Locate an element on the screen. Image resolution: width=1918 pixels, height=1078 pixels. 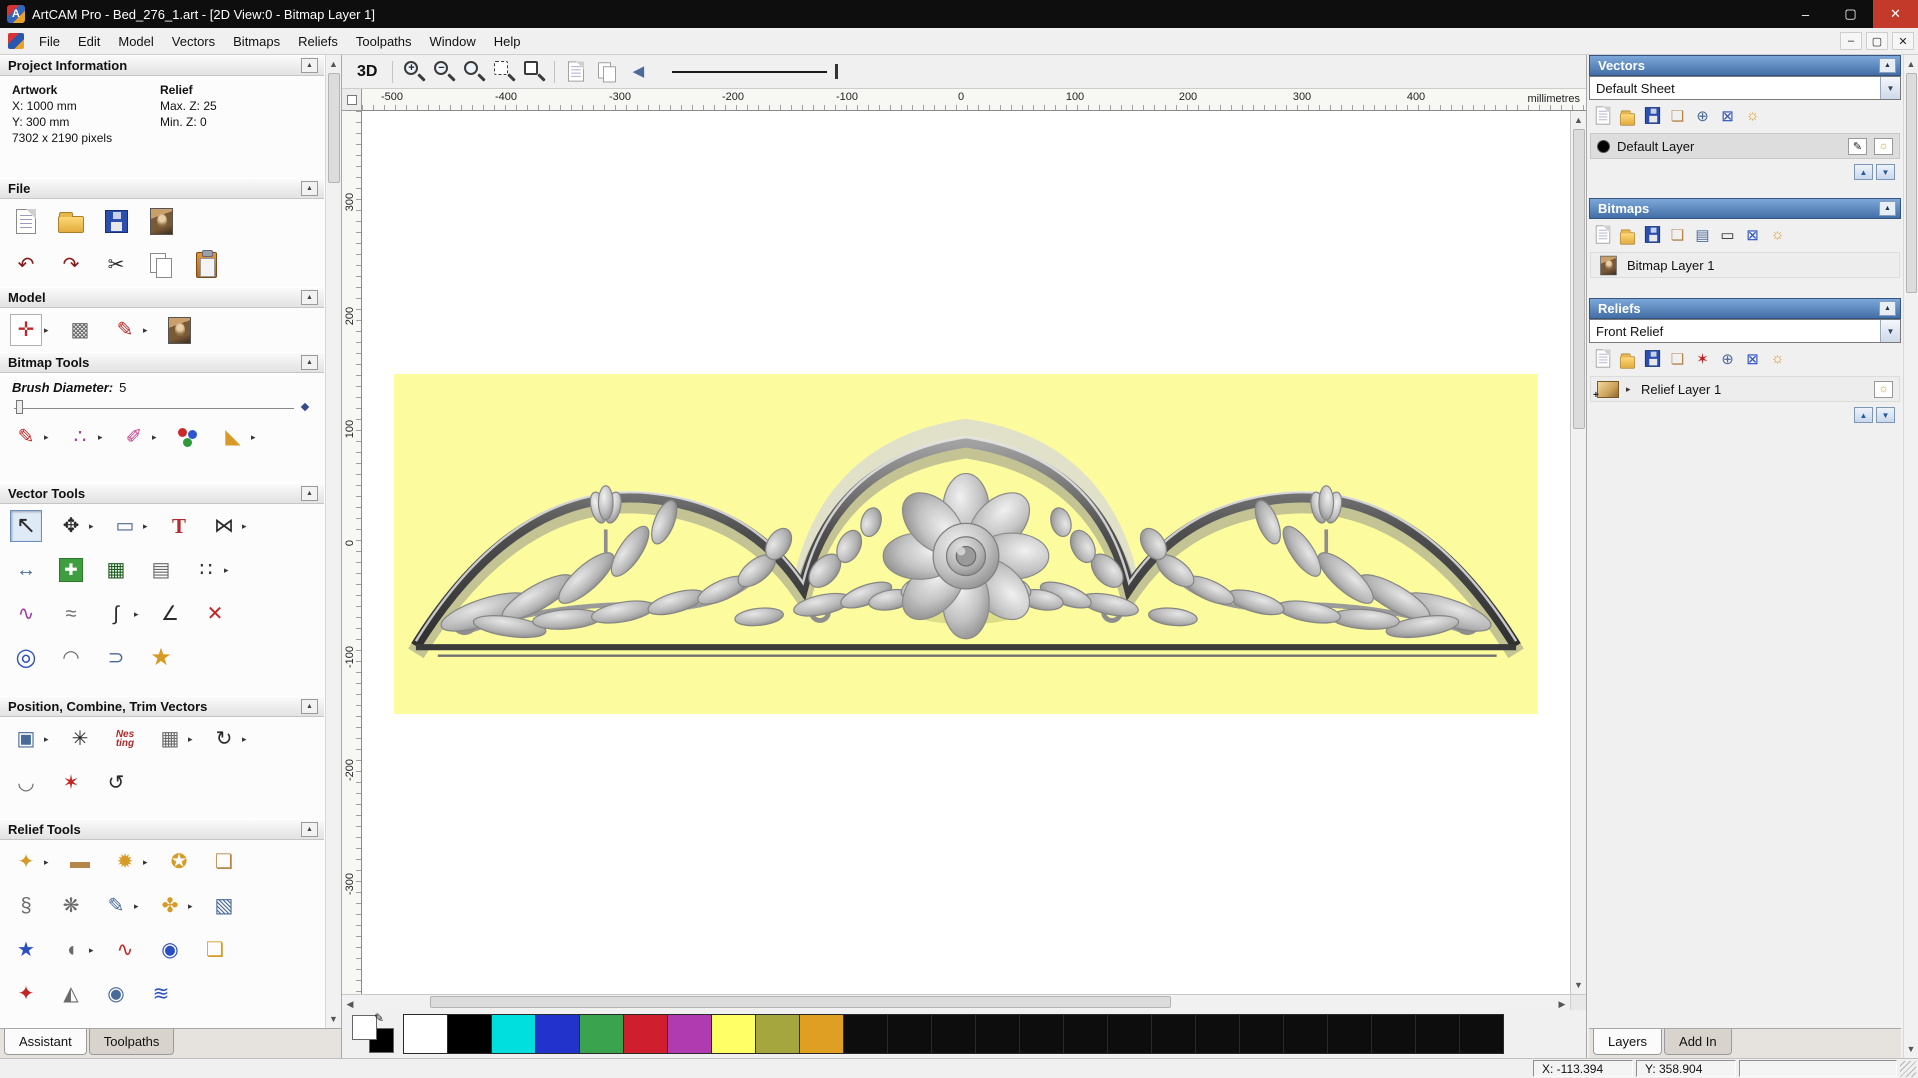
spiral-button: ↺ is located at coordinates (116, 783).